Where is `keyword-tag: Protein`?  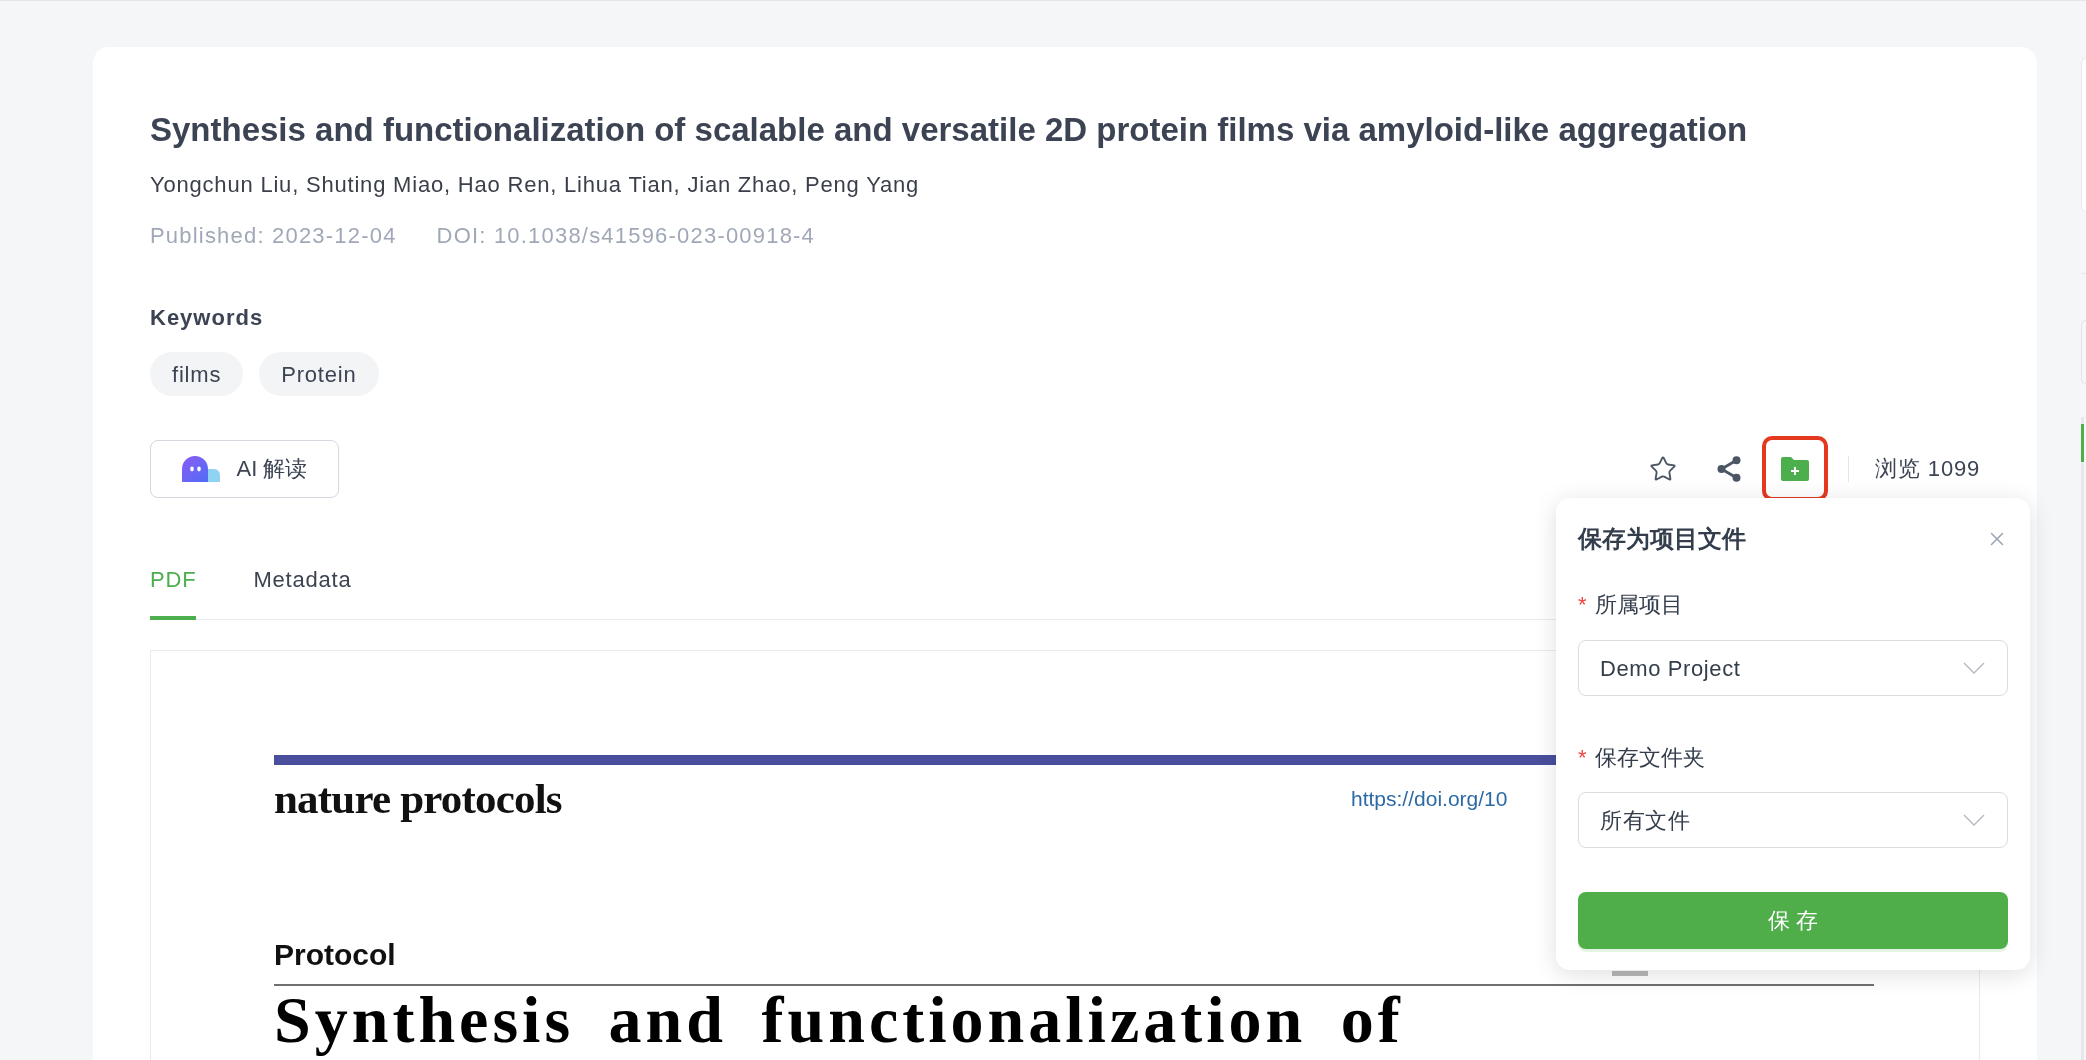
keyword-tag: Protein is located at coordinates (319, 374).